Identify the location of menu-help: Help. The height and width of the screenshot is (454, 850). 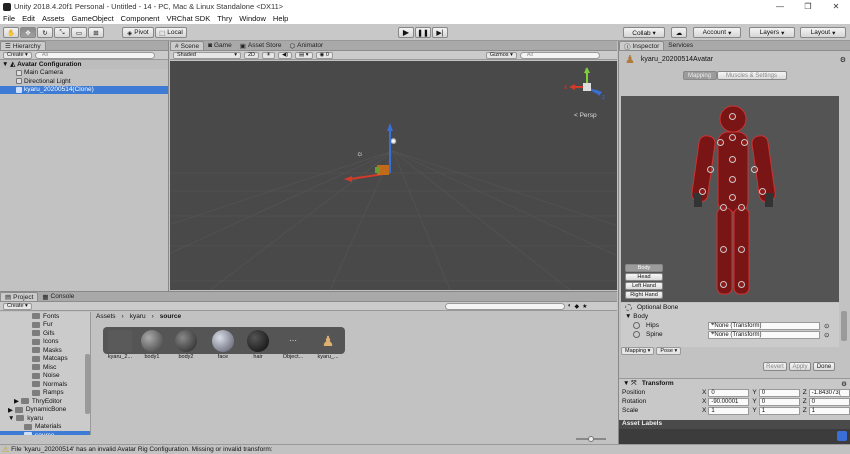
(280, 18).